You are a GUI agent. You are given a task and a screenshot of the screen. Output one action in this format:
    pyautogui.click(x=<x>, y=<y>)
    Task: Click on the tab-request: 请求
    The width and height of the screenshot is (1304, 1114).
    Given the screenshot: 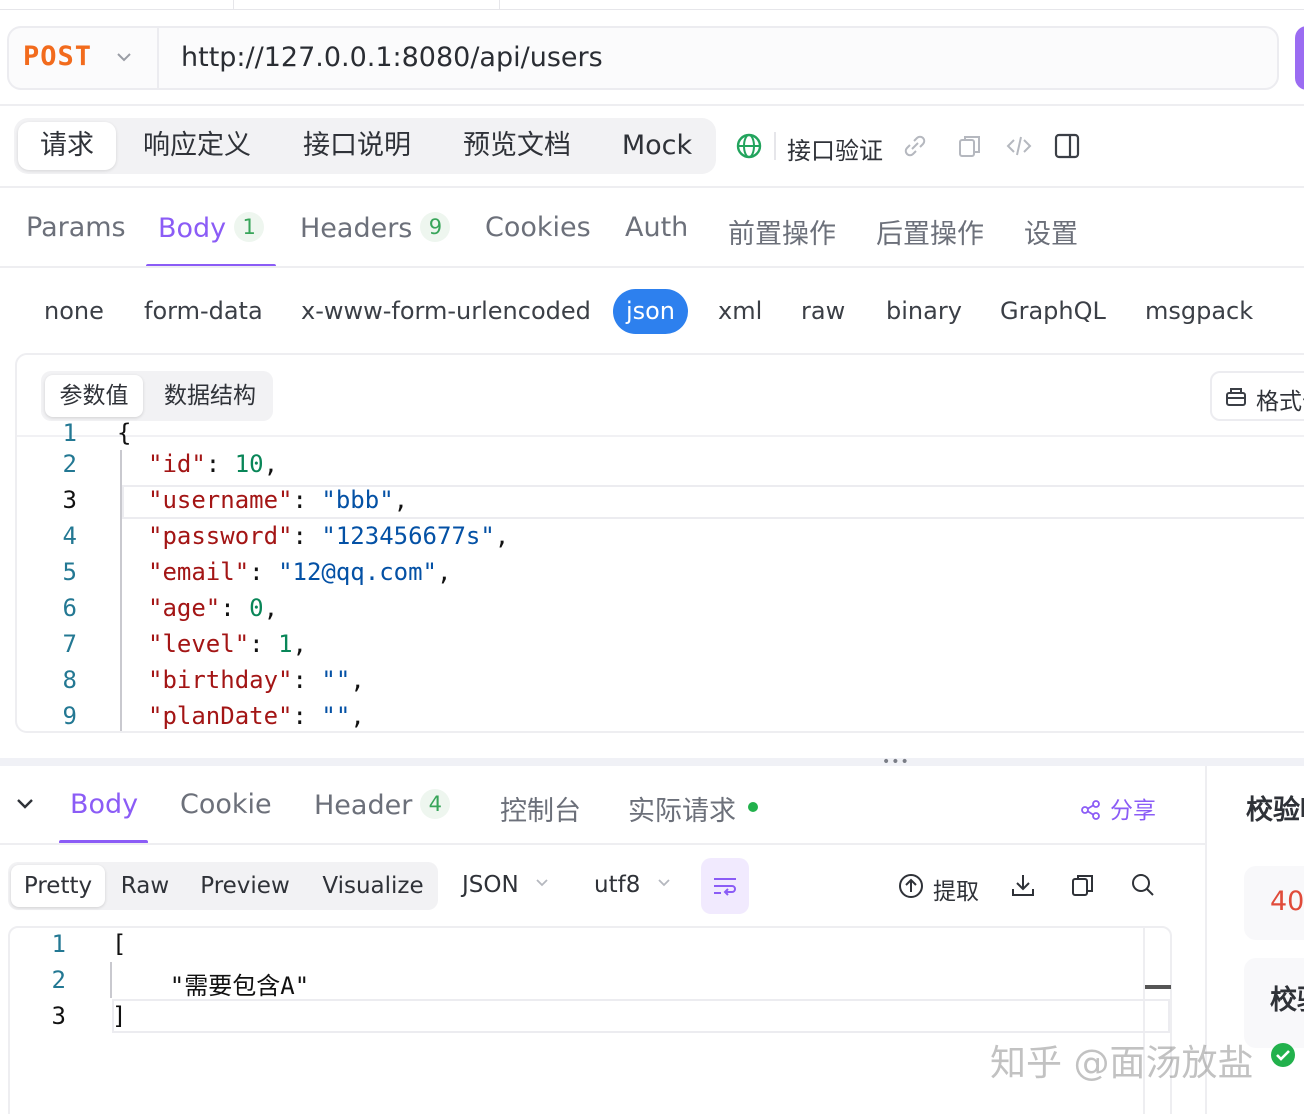 What is the action you would take?
    pyautogui.click(x=67, y=146)
    